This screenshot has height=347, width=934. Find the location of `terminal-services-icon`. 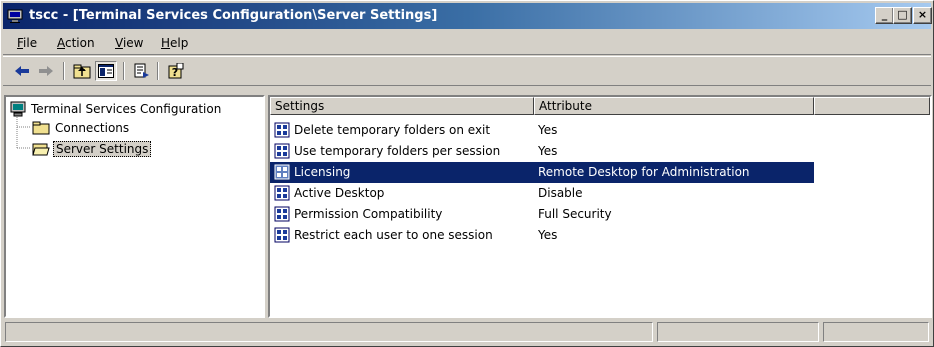

terminal-services-icon is located at coordinates (18, 108).